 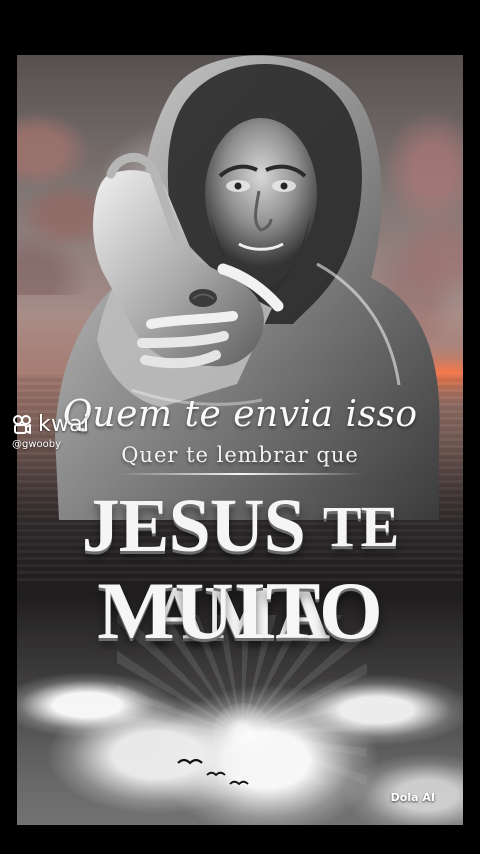 I want to click on headline-word-jesus: JESUS, so click(x=193, y=526).